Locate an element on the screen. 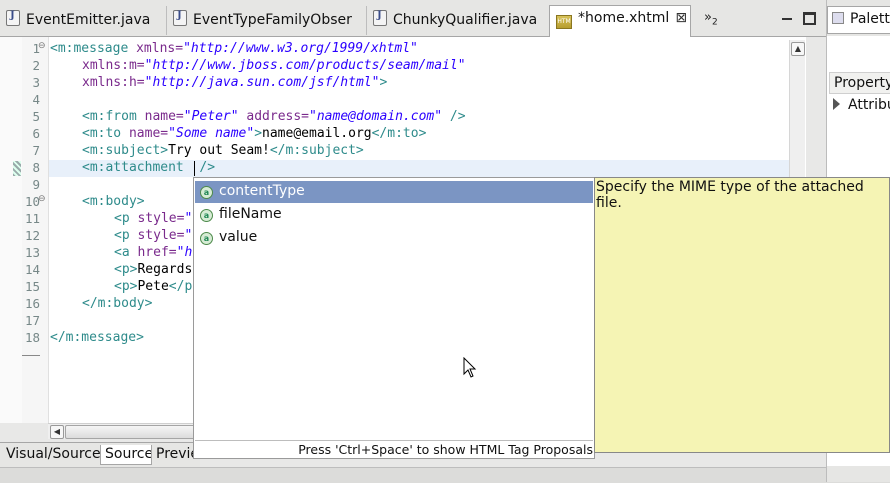 The width and height of the screenshot is (890, 483). tab-chunky-qualifier: J ChunkyQualifier.java is located at coordinates (457, 20).